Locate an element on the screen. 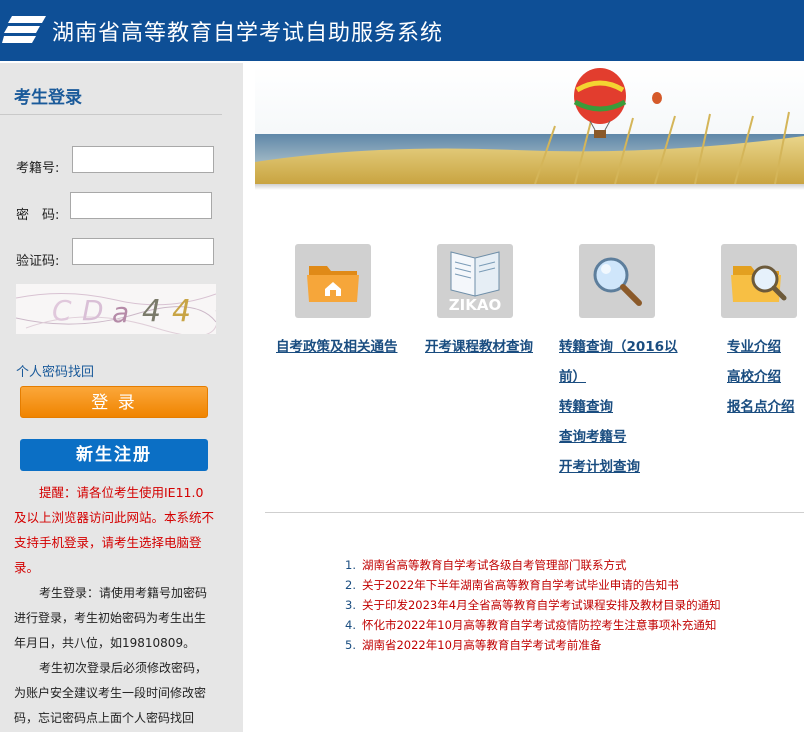 This screenshot has height=732, width=804. transfer-tile is located at coordinates (617, 281).